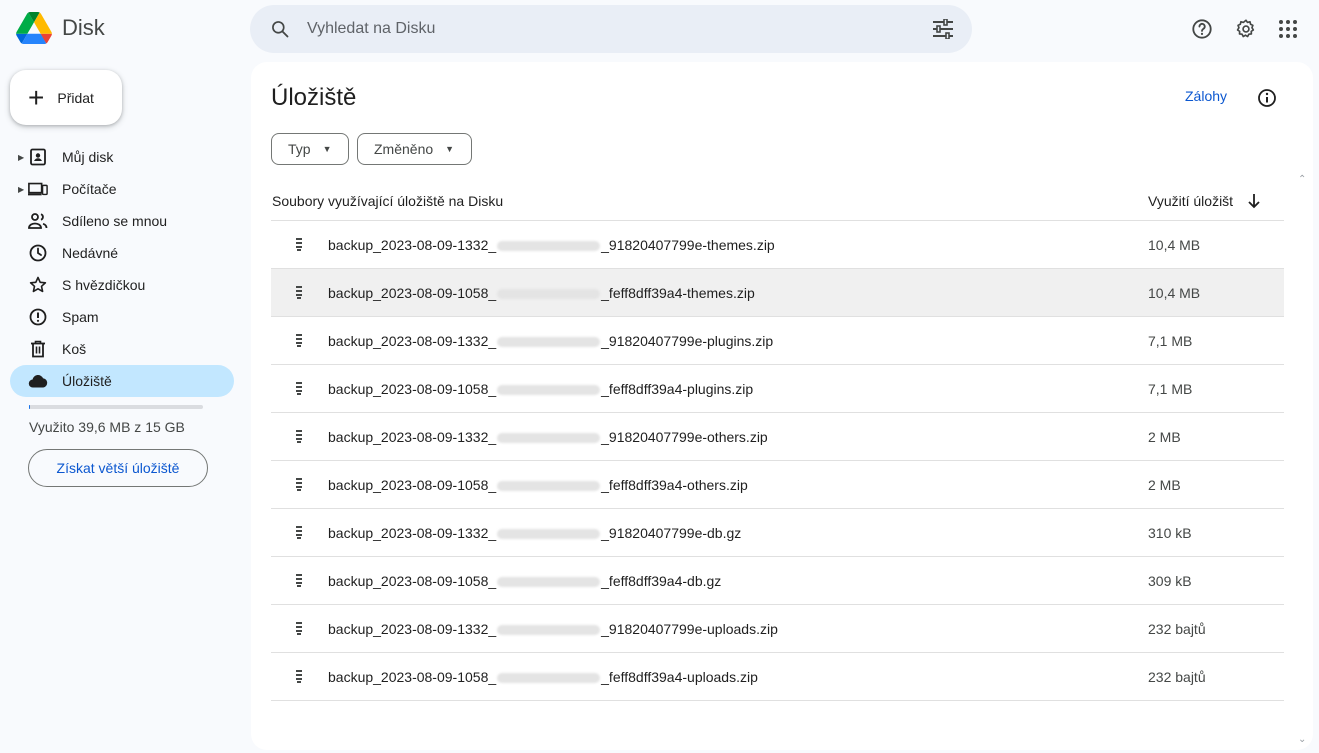 The width and height of the screenshot is (1319, 753). I want to click on scroll-down-arrow-icon: ⌄, so click(1302, 739).